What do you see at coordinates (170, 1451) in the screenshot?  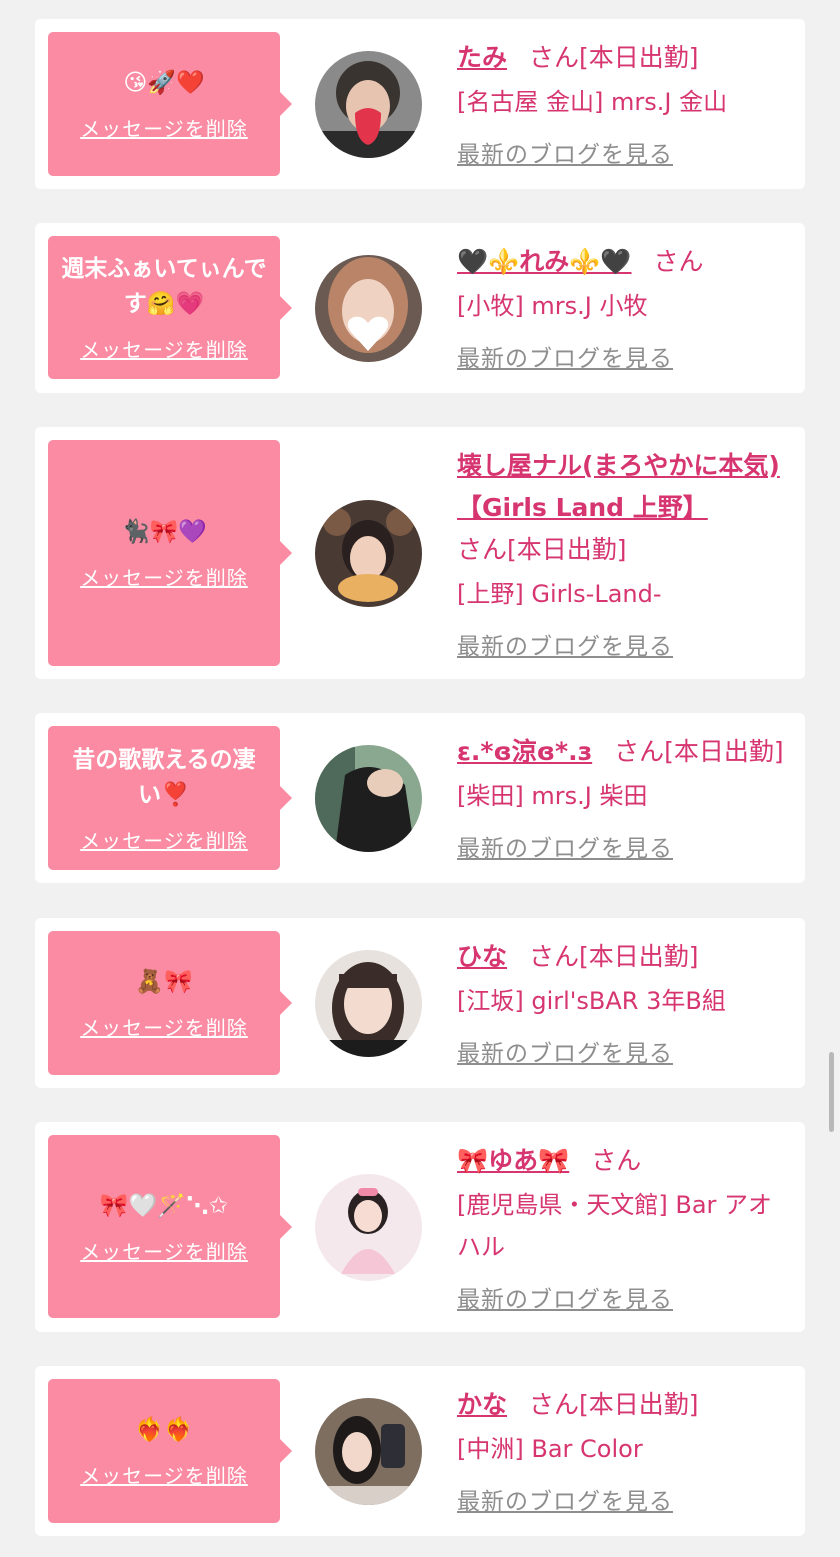 I see `message-bubble: ❤️‍🔥❤️‍🔥 メッセージを削除` at bounding box center [170, 1451].